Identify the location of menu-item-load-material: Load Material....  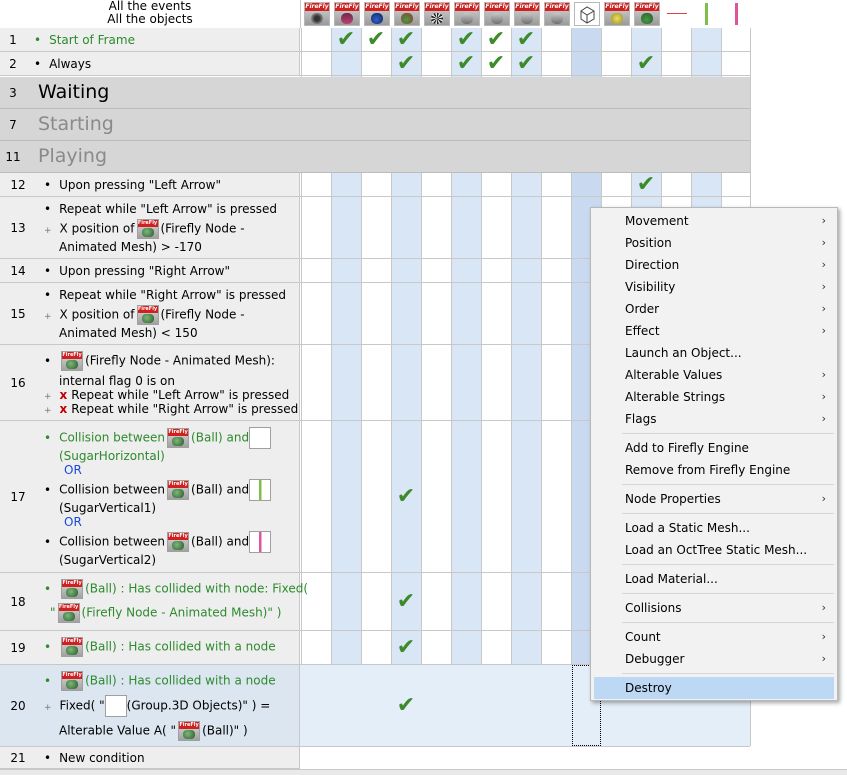
(714, 579).